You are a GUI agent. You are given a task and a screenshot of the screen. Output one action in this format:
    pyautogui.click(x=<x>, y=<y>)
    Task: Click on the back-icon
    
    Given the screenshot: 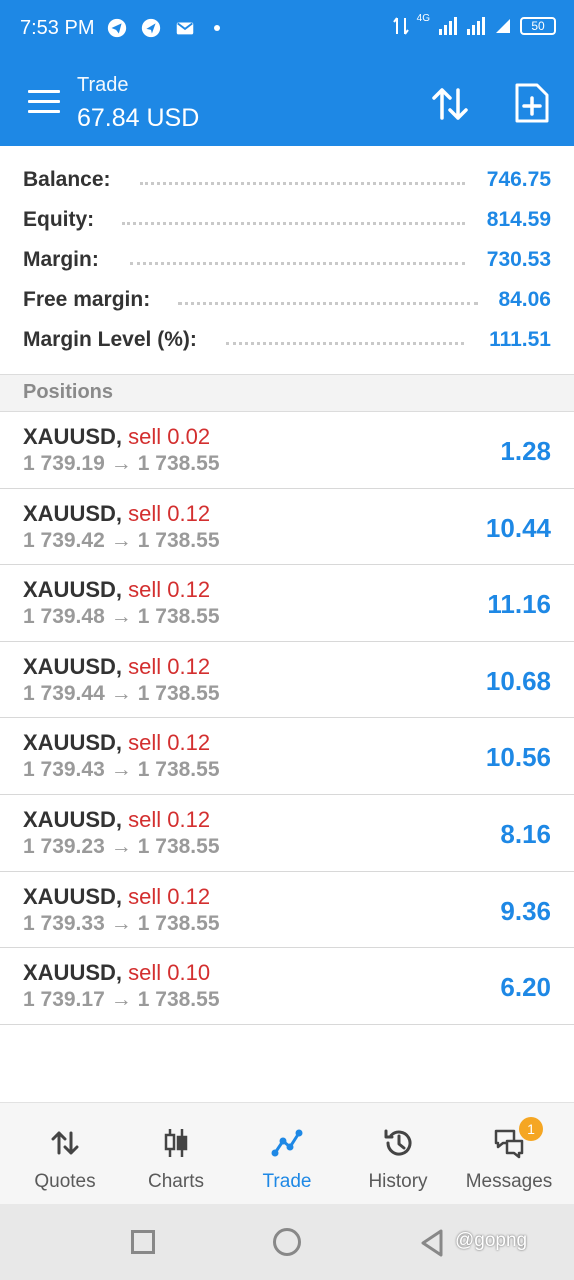 What is the action you would take?
    pyautogui.click(x=432, y=1243)
    